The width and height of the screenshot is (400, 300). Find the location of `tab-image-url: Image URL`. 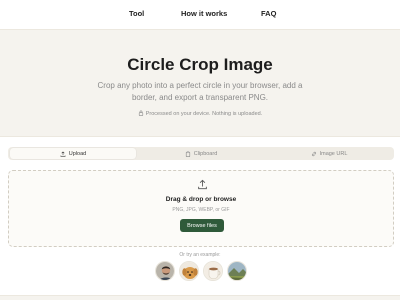

tab-image-url: Image URL is located at coordinates (329, 153).